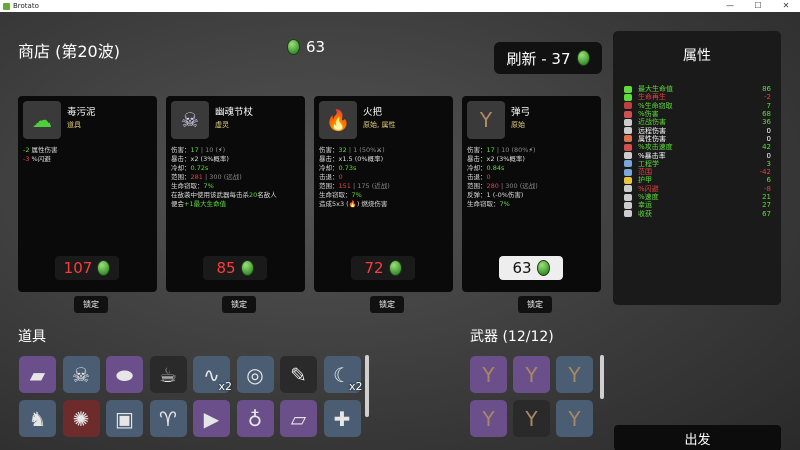 The image size is (800, 450). Describe the element at coordinates (758, 6) in the screenshot. I see `maximize-button: ☐` at that location.